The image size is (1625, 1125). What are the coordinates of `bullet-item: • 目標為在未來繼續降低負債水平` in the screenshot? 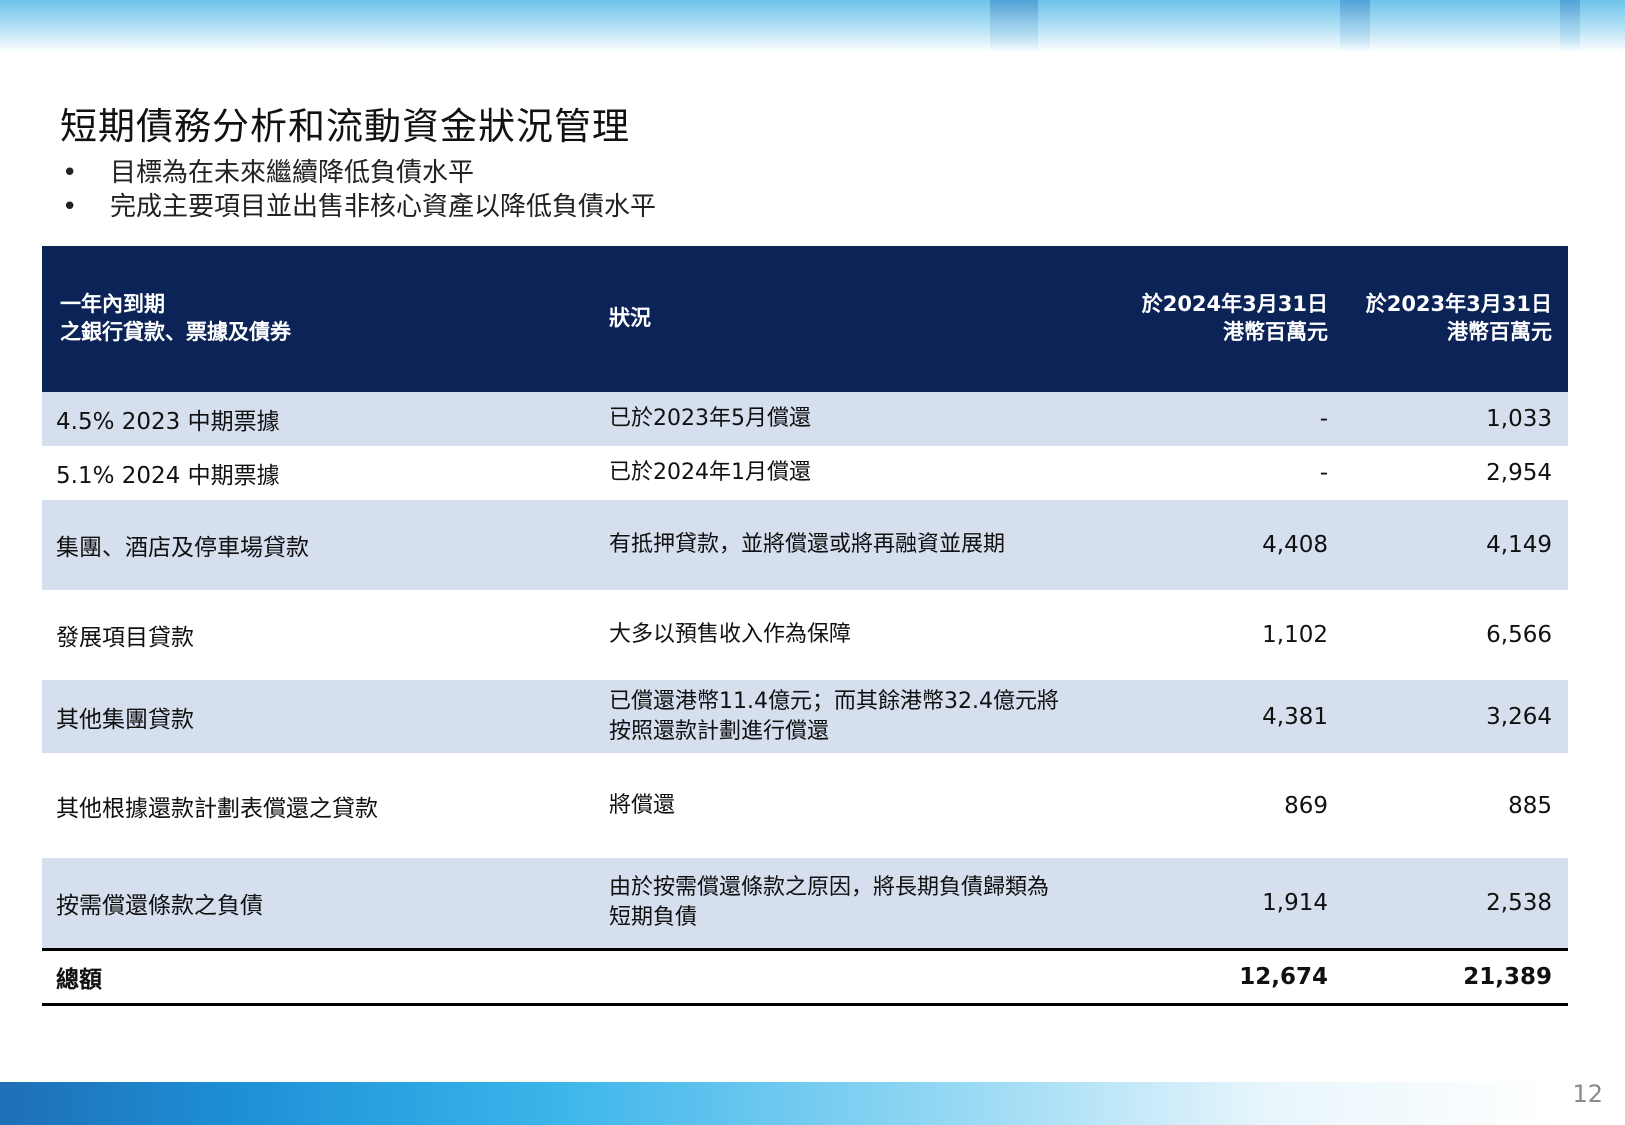 It's located at (268, 173).